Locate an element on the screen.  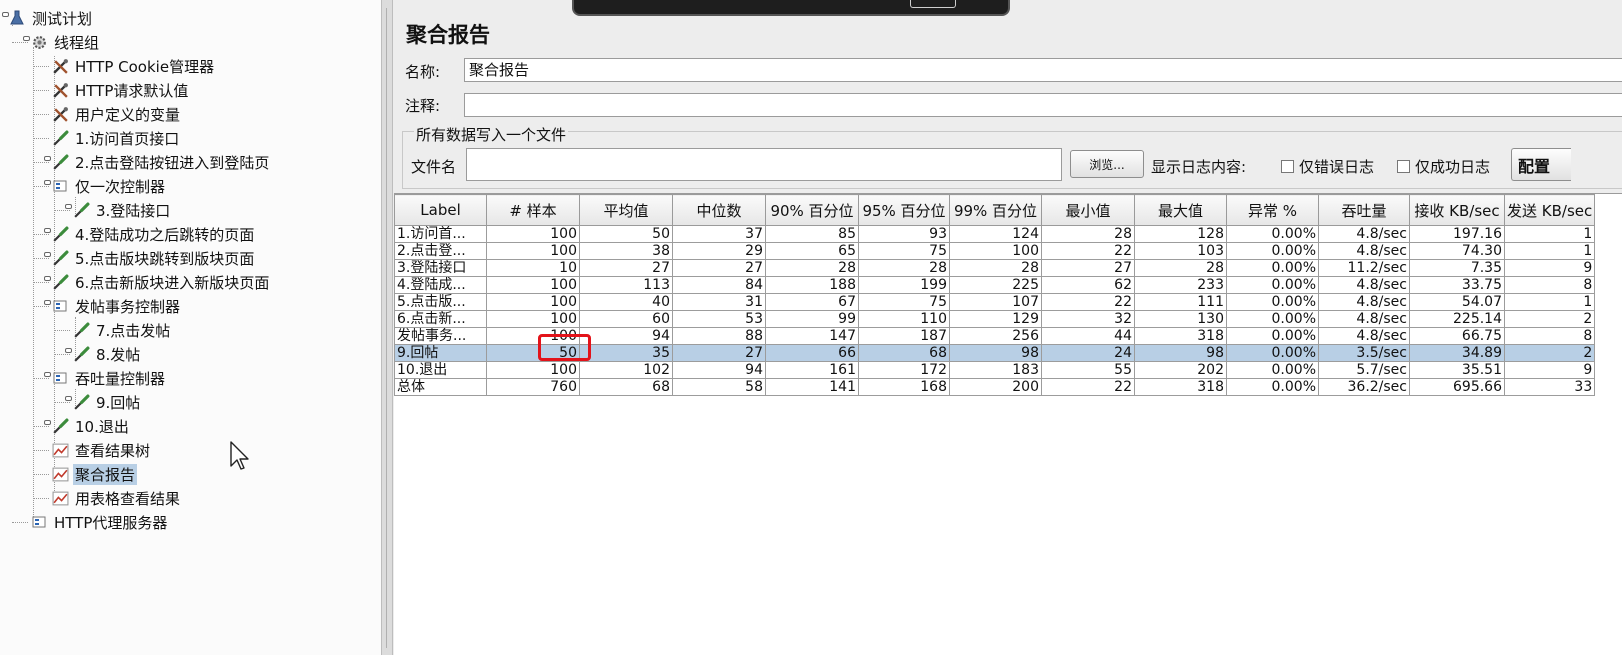
tree-item: 发帖事务控制器 is located at coordinates (116, 306).